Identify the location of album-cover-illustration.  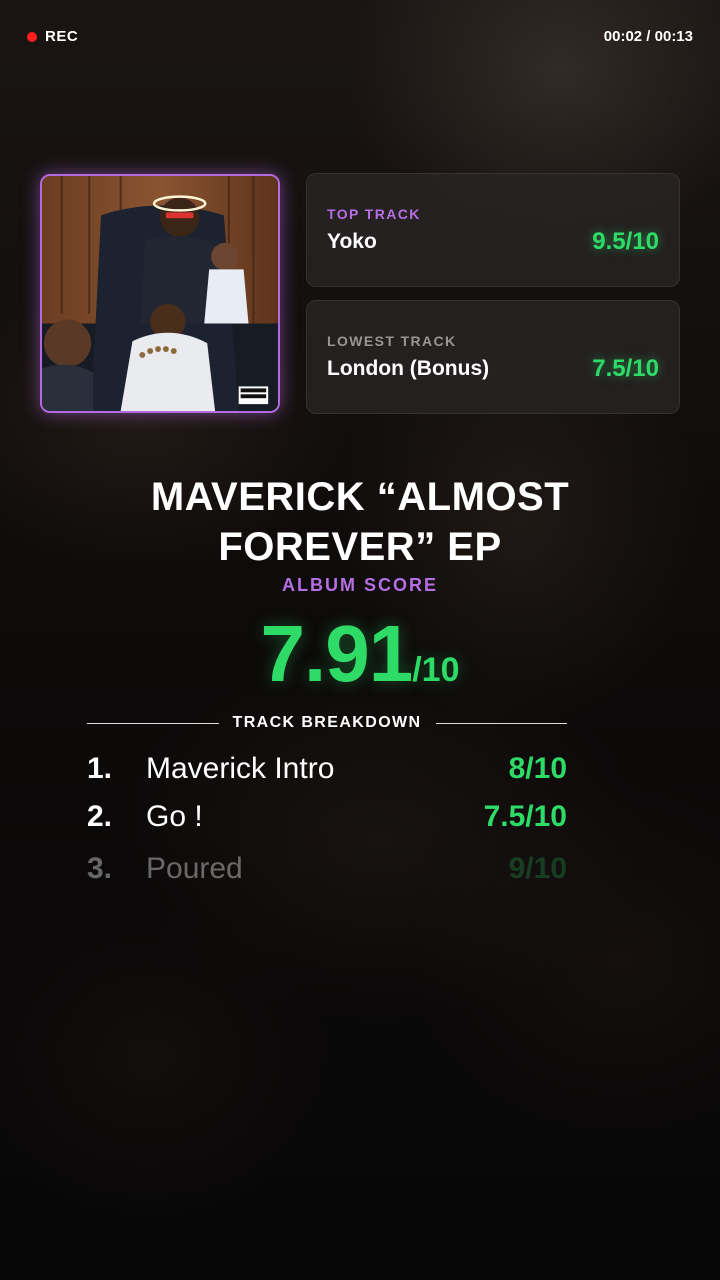
(160, 293).